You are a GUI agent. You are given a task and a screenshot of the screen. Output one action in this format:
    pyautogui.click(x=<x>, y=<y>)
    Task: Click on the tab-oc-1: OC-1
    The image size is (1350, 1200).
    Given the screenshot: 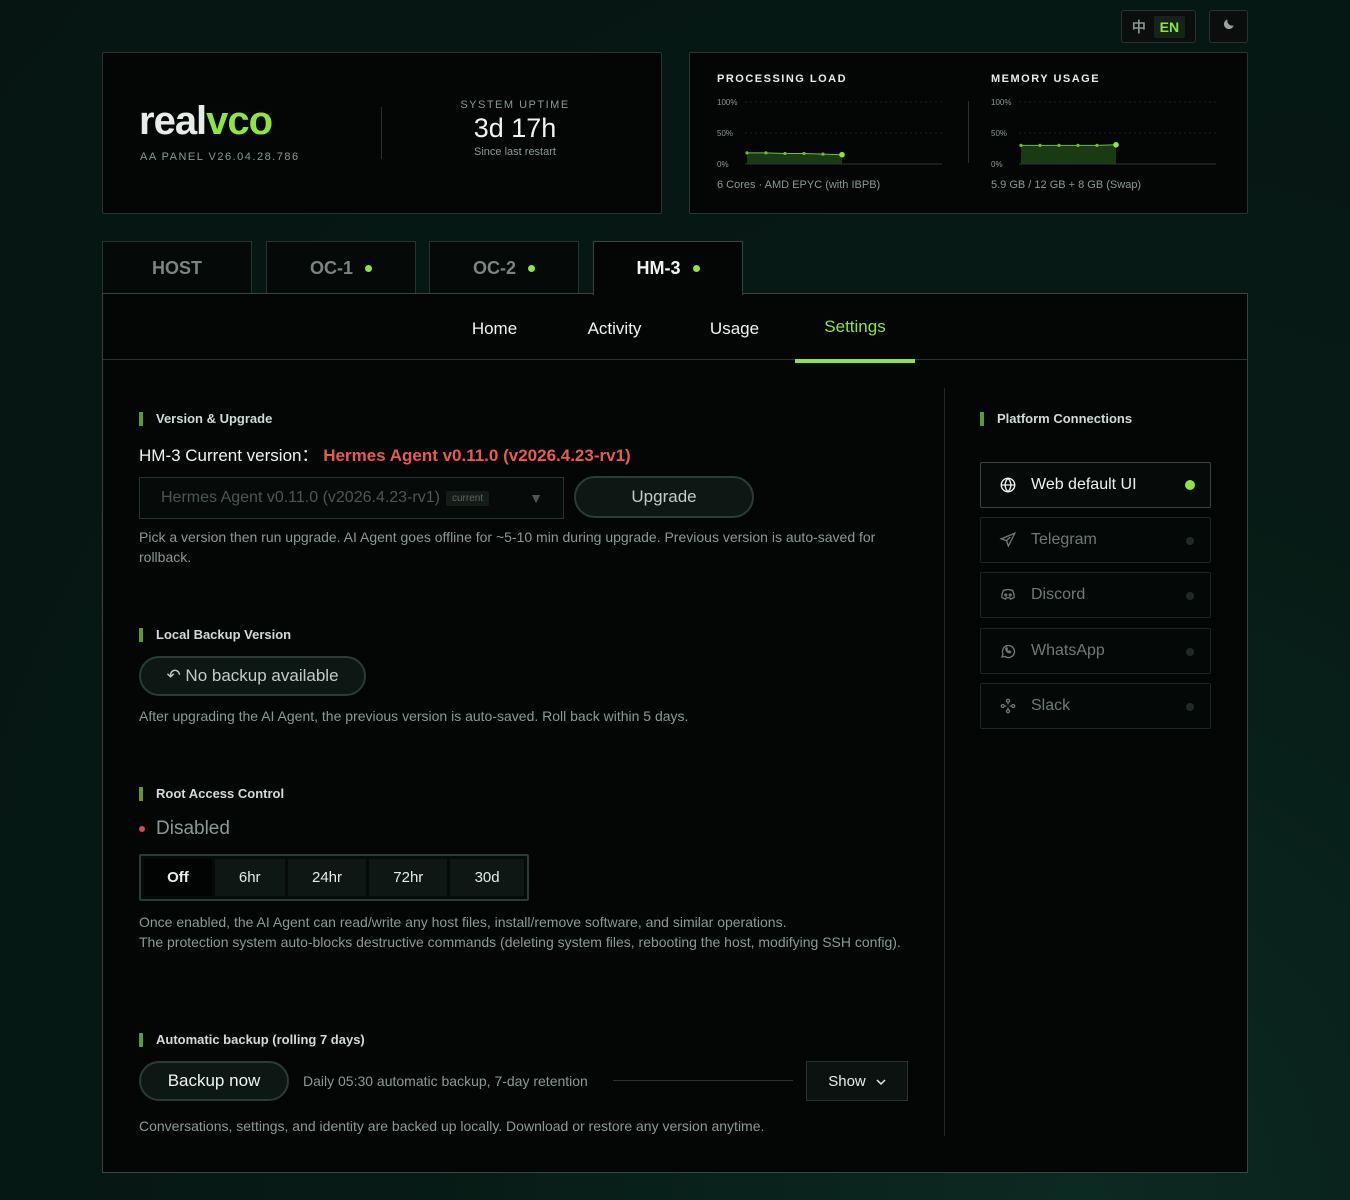 What is the action you would take?
    pyautogui.click(x=341, y=267)
    